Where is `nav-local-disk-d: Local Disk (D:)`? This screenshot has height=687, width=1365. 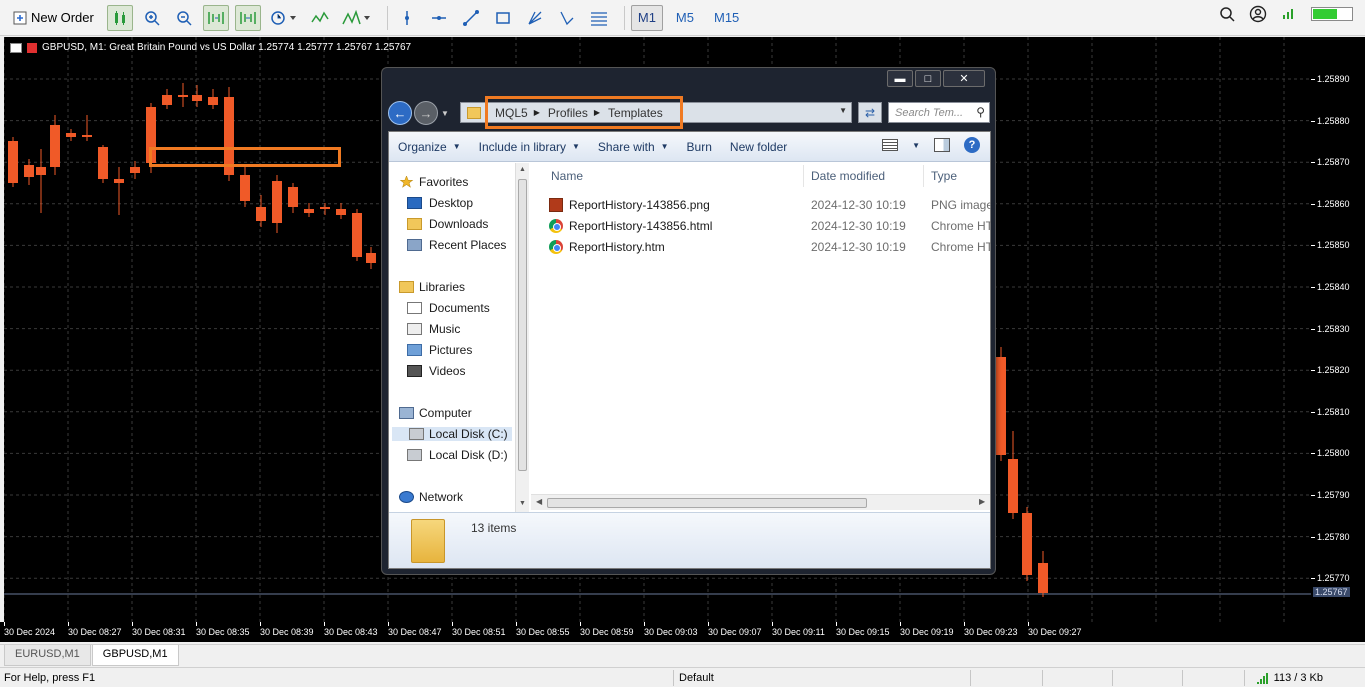
nav-local-disk-d: Local Disk (D:) is located at coordinates (457, 455).